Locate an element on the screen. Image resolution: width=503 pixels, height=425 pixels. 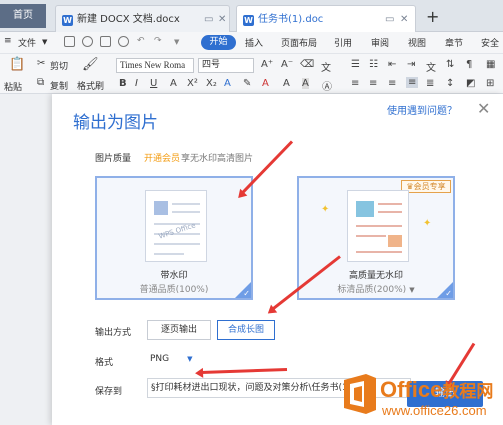
highlight-icon: ✎ is located at coordinates (247, 83).